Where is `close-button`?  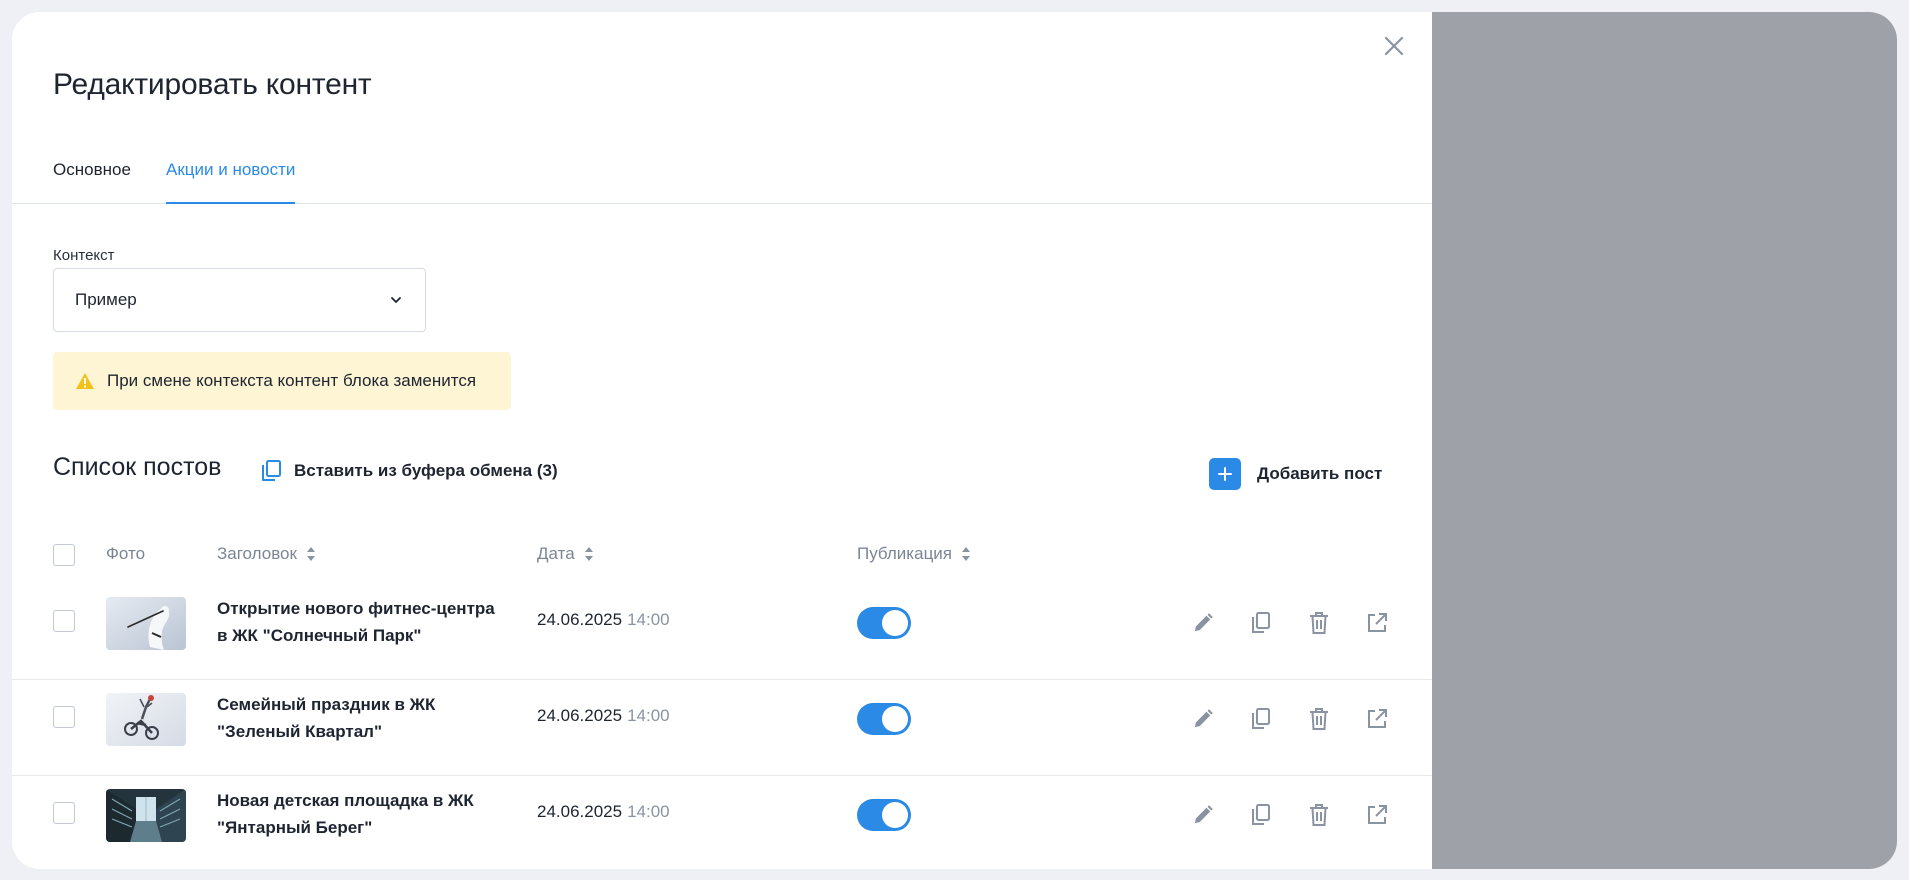 close-button is located at coordinates (1394, 46).